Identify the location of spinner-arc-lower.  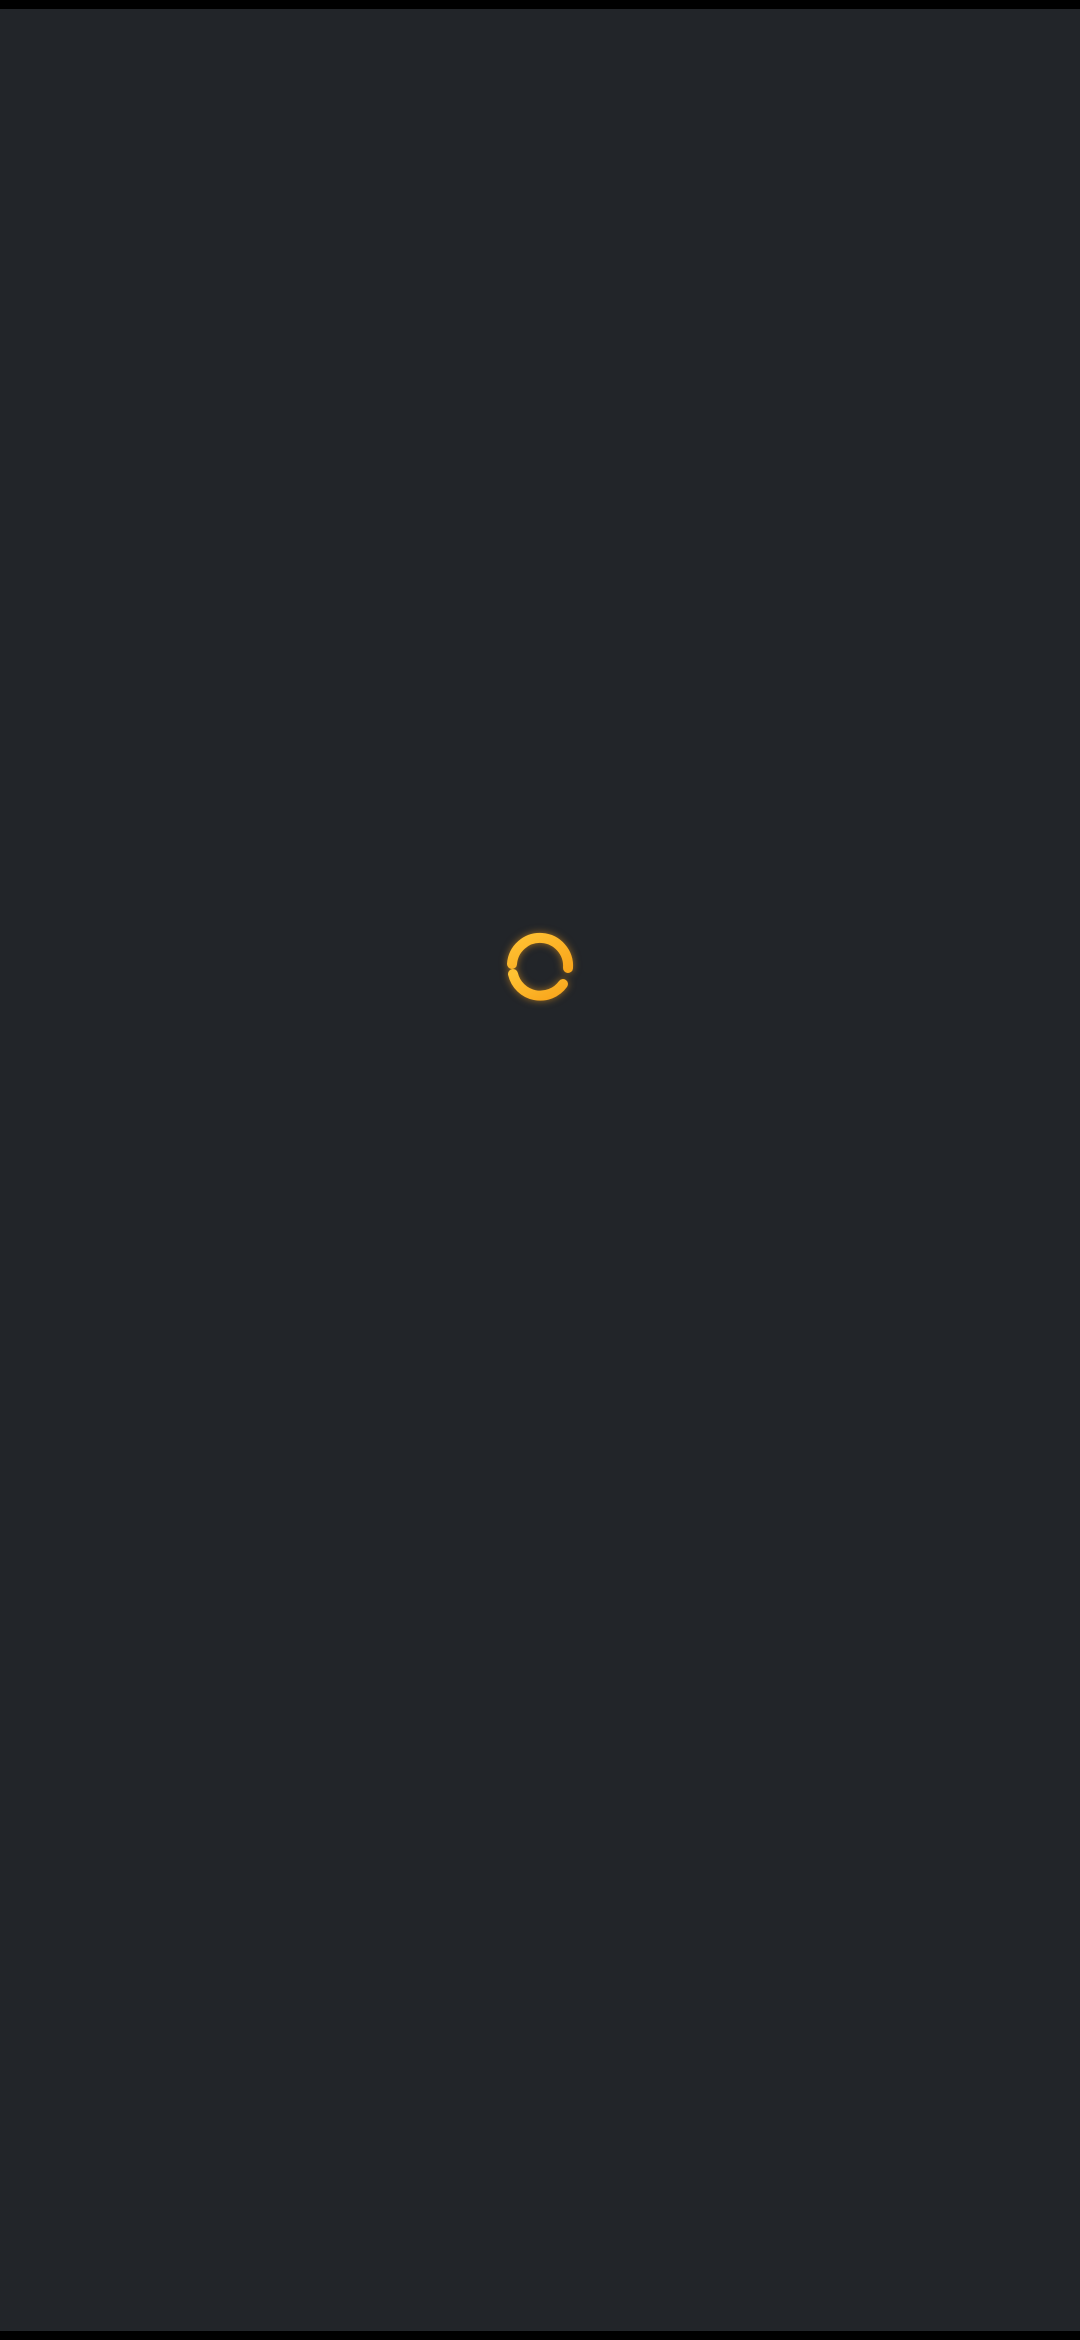
(538, 985).